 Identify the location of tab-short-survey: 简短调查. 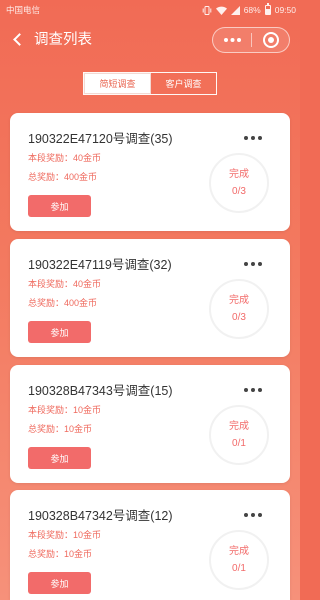
(117, 83).